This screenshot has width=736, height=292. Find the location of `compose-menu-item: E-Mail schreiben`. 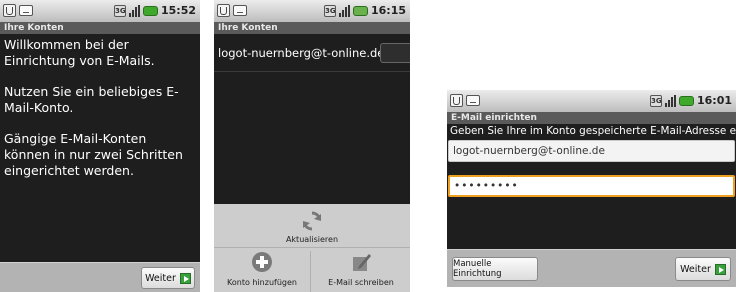

compose-menu-item: E-Mail schreiben is located at coordinates (361, 271).